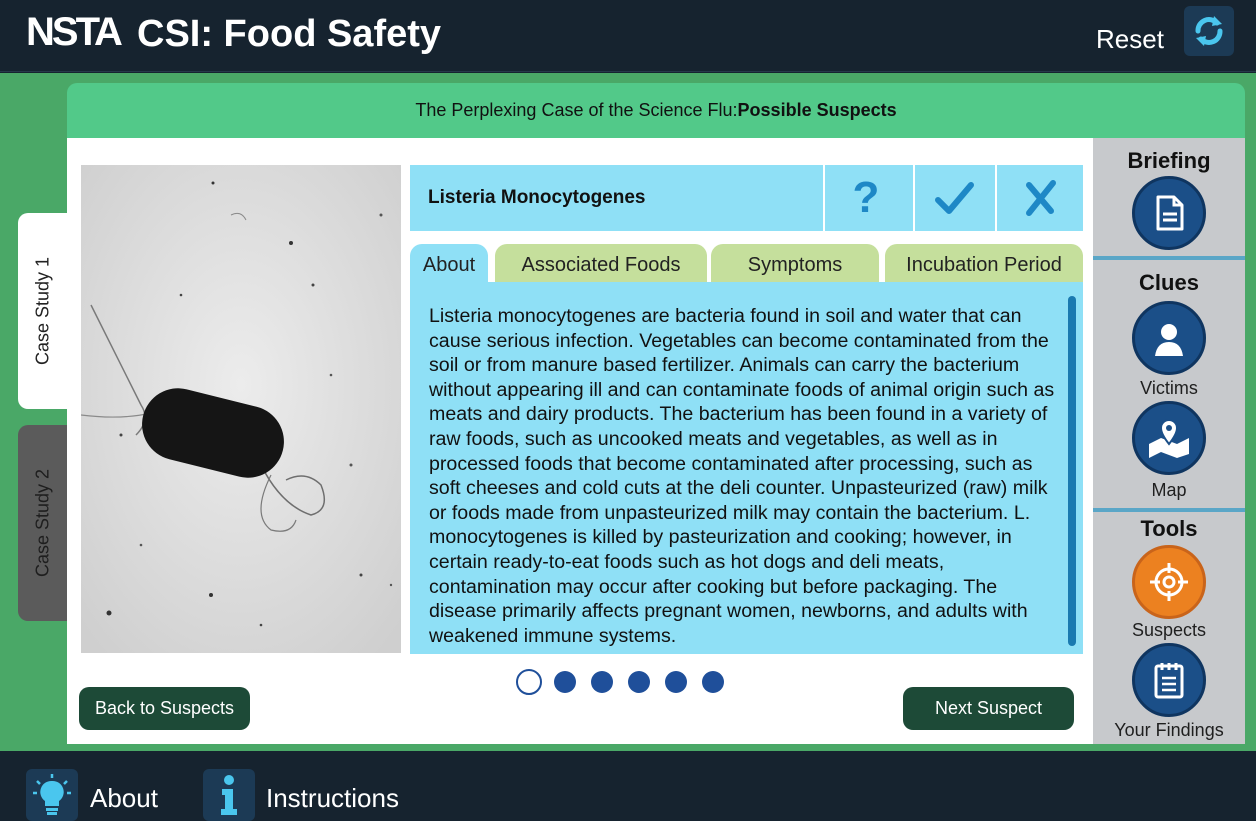 This screenshot has width=1256, height=821. I want to click on suspects-button, so click(1169, 582).